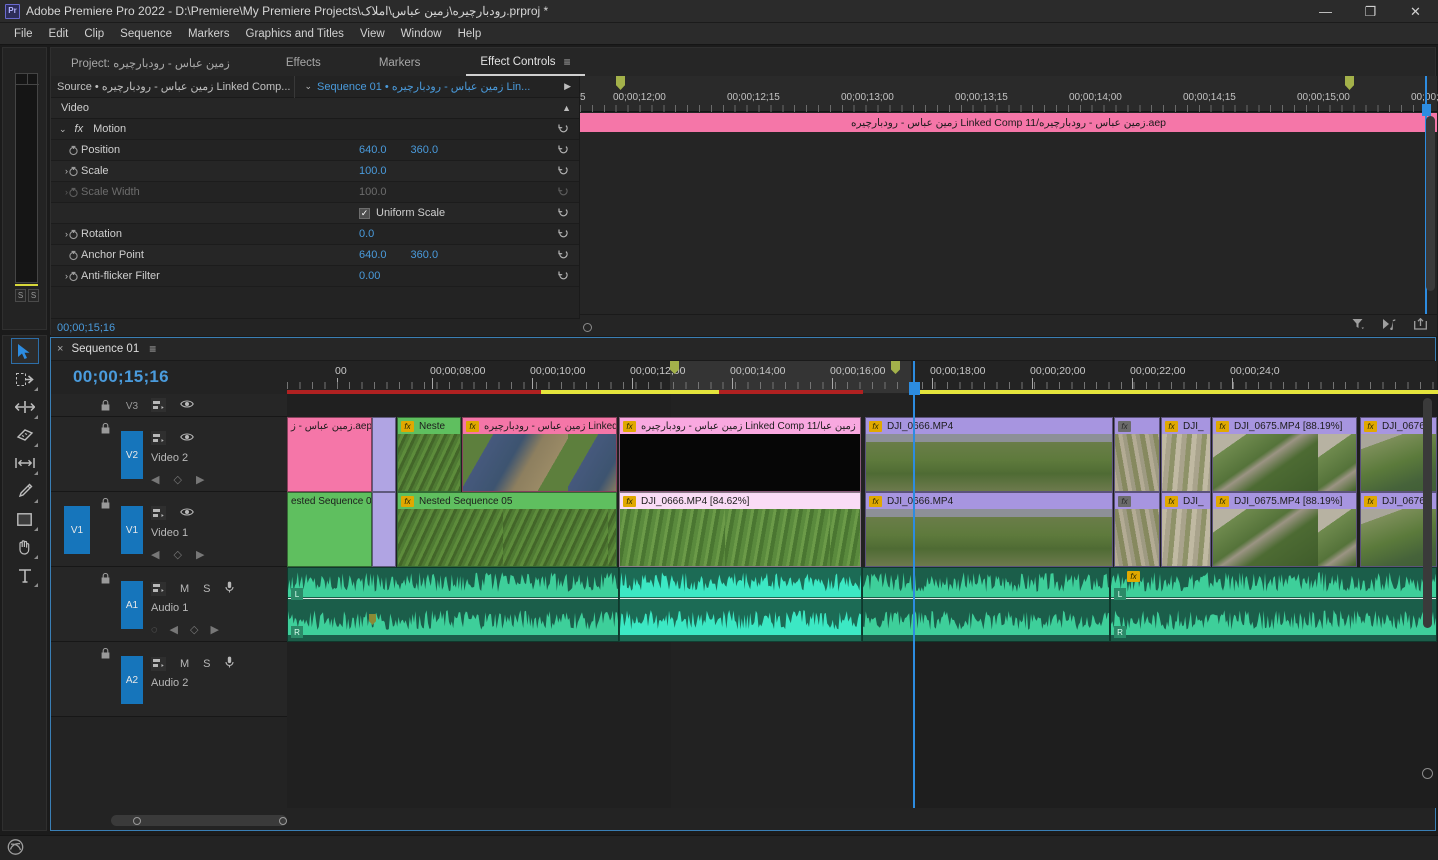 The image size is (1438, 860). I want to click on track-sync-lock-icon, so click(158, 588).